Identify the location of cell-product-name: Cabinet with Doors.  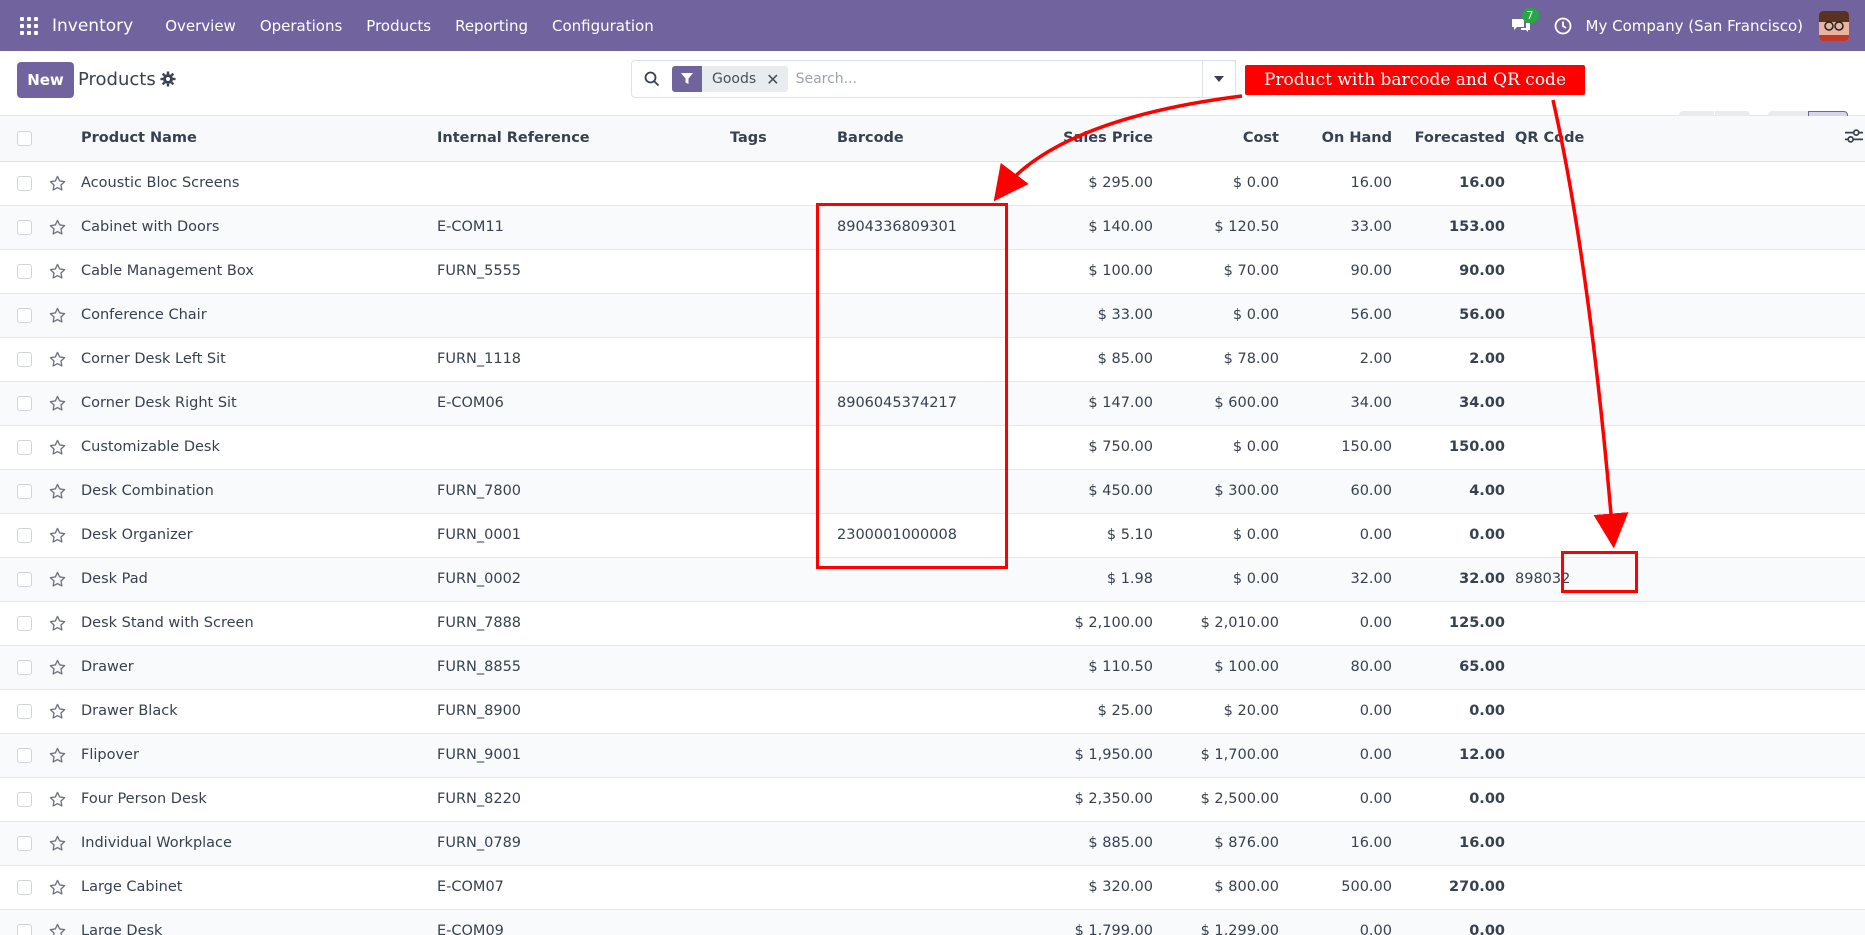
(259, 227).